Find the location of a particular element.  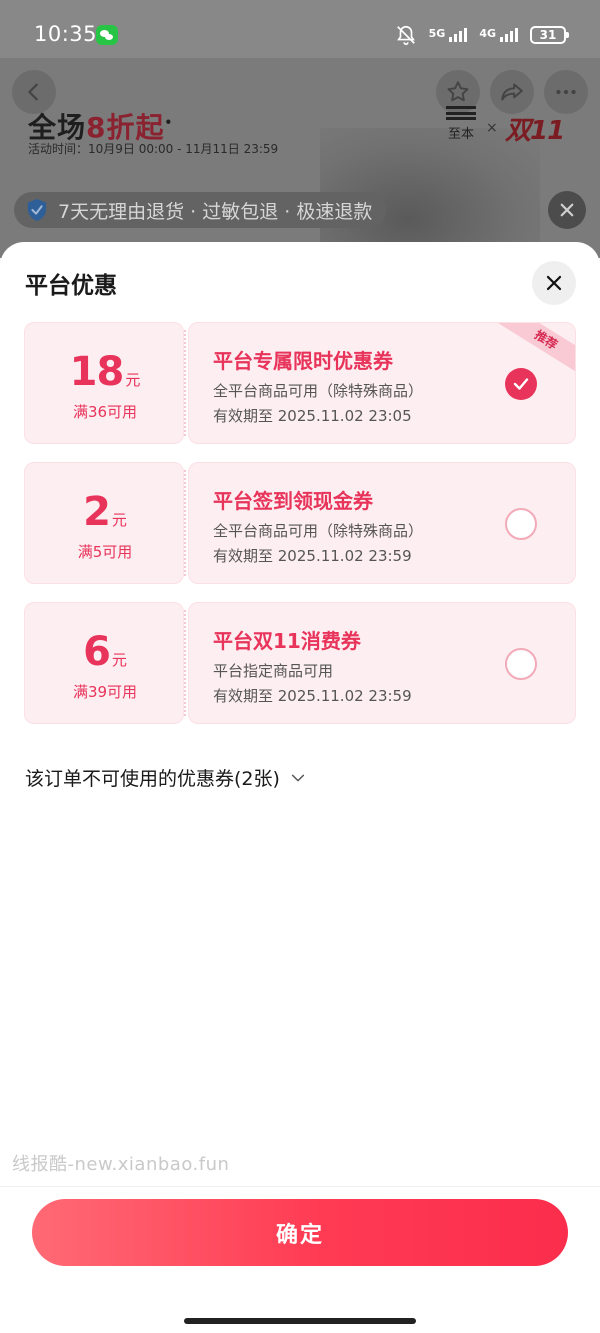

watermark: 线报酷-new.xianbao.fun is located at coordinates (121, 1164).